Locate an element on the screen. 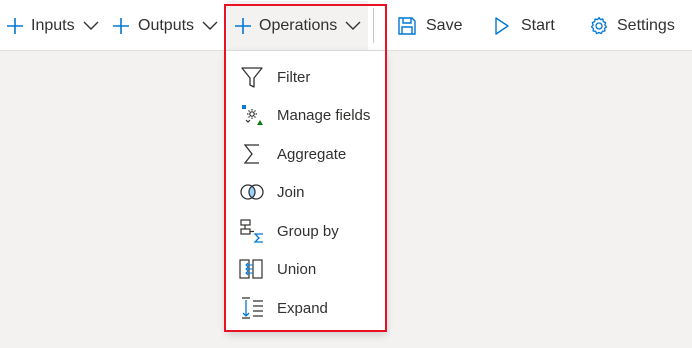  save-button: Save is located at coordinates (429, 25).